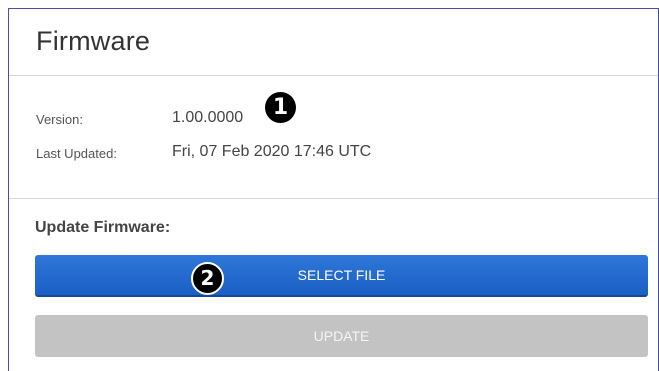  I want to click on callout-number-1: 1, so click(280, 107).